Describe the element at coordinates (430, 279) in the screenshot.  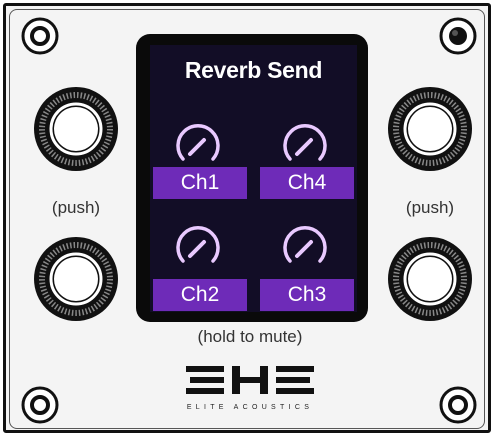
I see `right-bottom-encoder-knob` at that location.